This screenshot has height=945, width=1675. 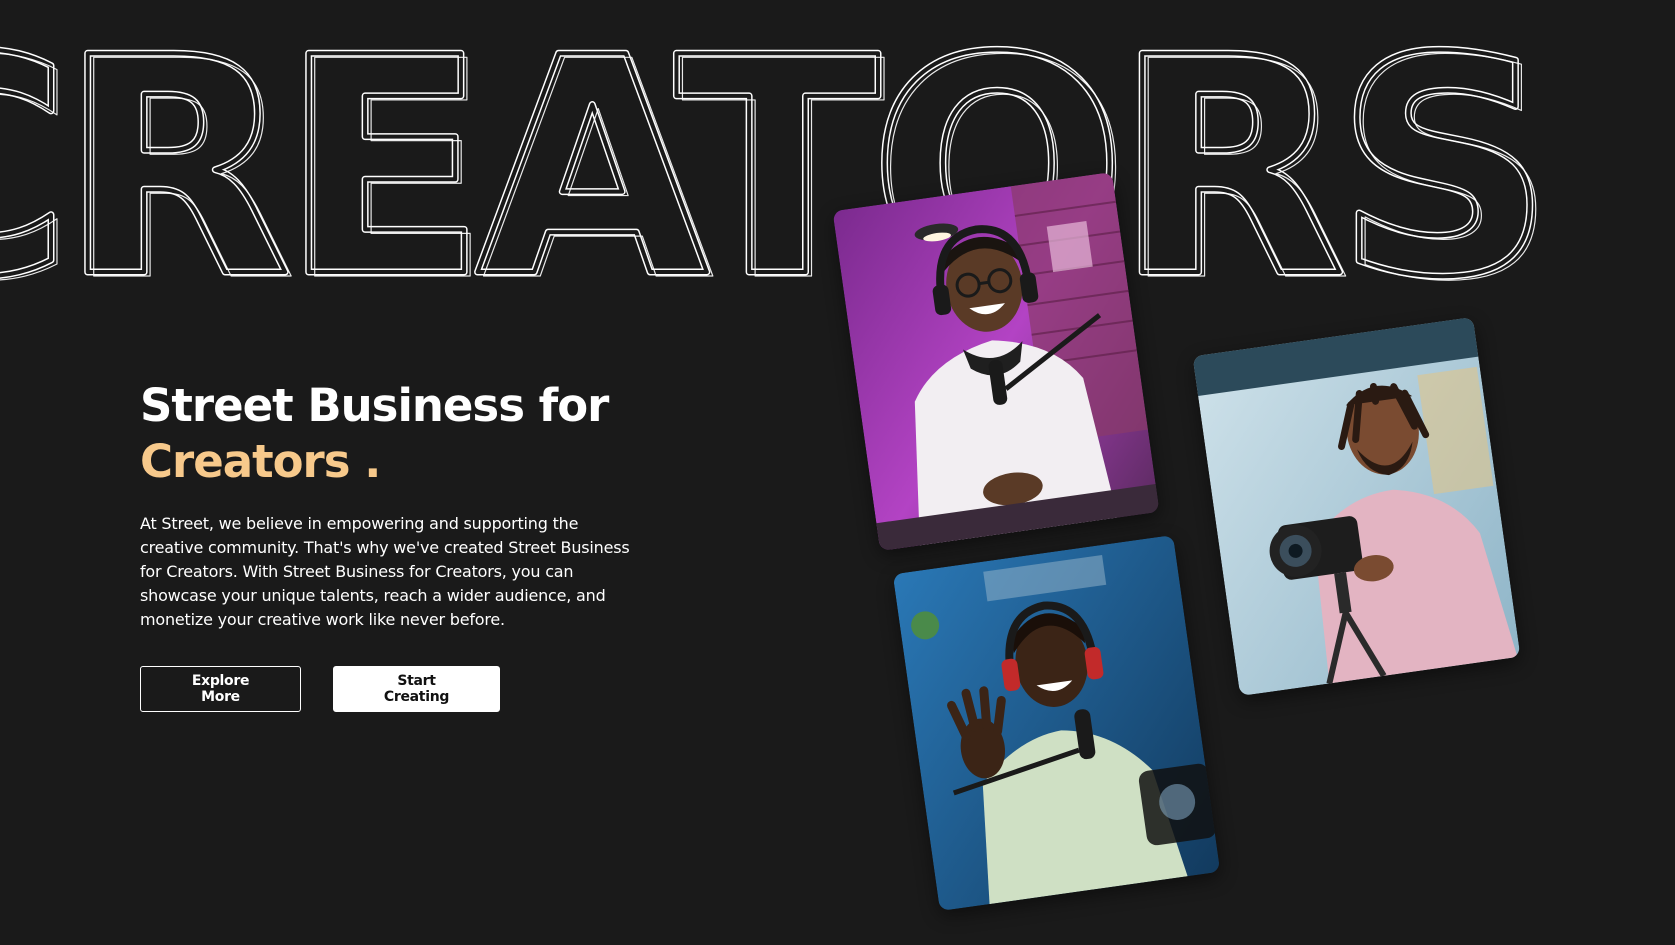 I want to click on photo-card-streamer, so click(x=1056, y=723).